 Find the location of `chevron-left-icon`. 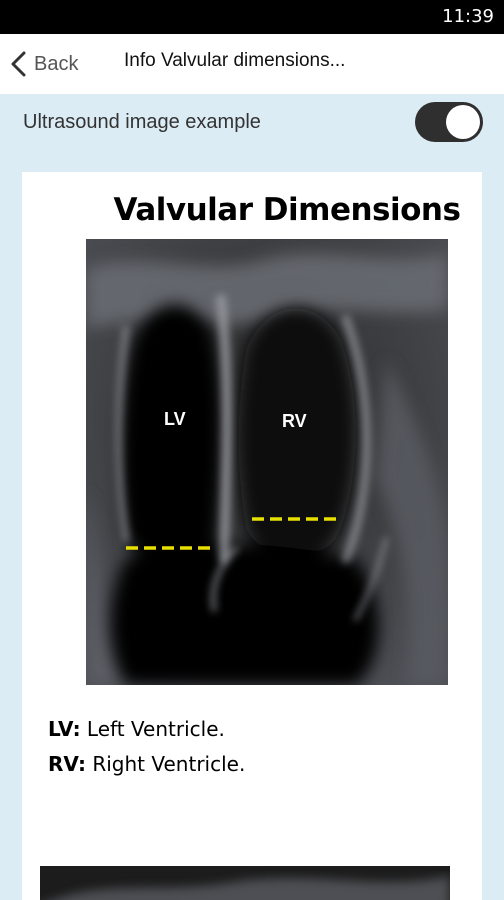

chevron-left-icon is located at coordinates (18, 64).